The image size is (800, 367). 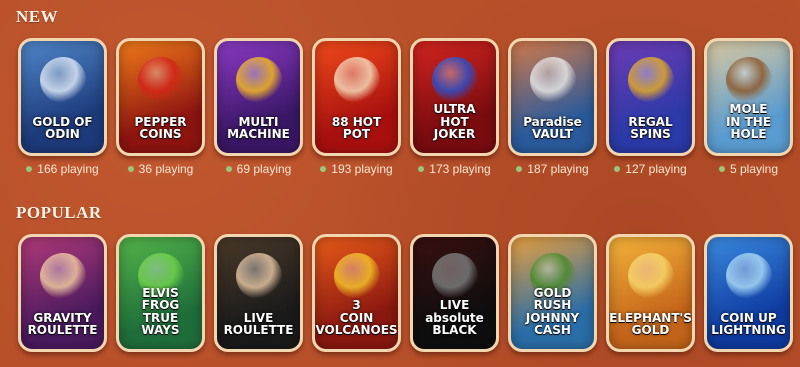 What do you see at coordinates (258, 128) in the screenshot?
I see `game-title: MULTI MACHINE` at bounding box center [258, 128].